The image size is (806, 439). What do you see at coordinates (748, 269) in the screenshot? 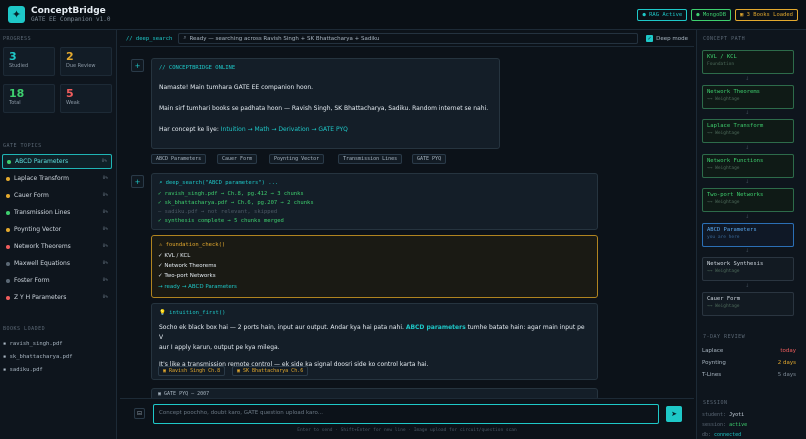
I see `concept-node: Network Synthesis →→ Weightage` at bounding box center [748, 269].